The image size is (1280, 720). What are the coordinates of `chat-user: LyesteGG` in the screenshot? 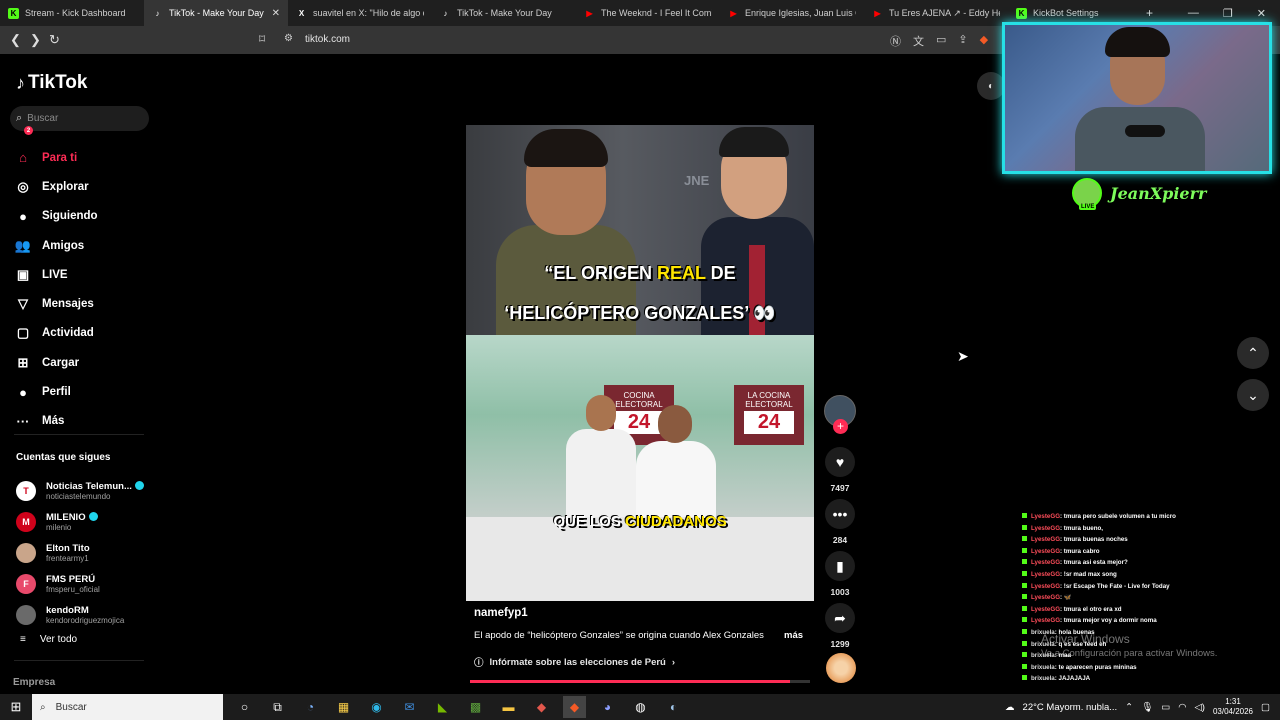 It's located at (1046, 609).